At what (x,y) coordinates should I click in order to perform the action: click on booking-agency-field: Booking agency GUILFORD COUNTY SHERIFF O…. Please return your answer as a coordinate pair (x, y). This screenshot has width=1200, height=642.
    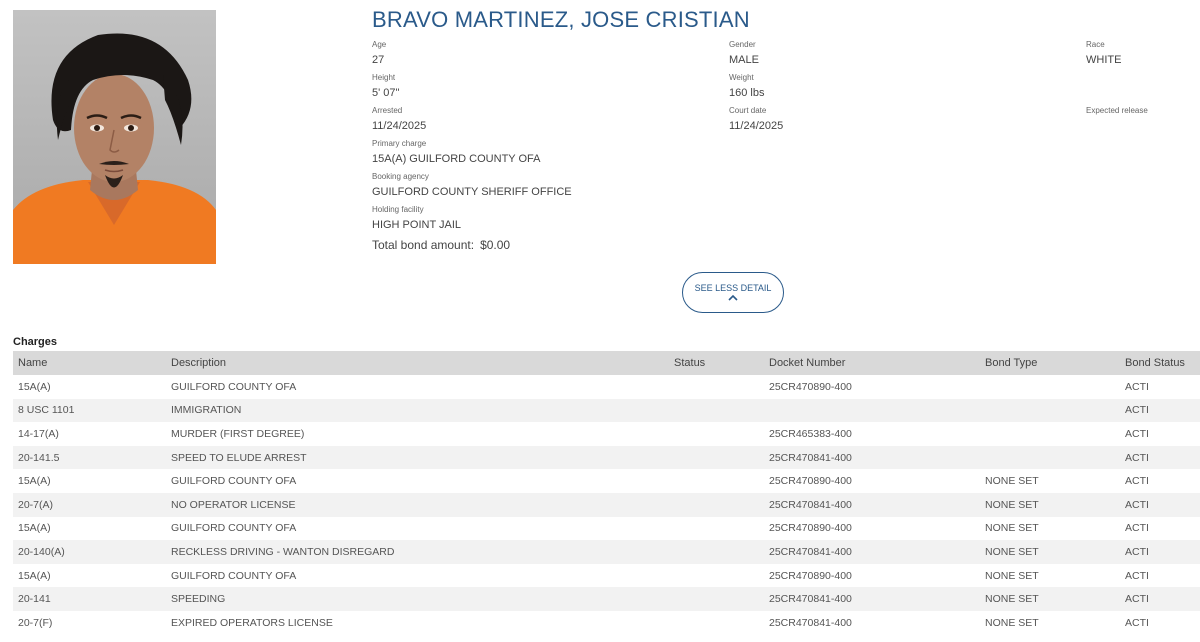
    Looking at the image, I should click on (472, 185).